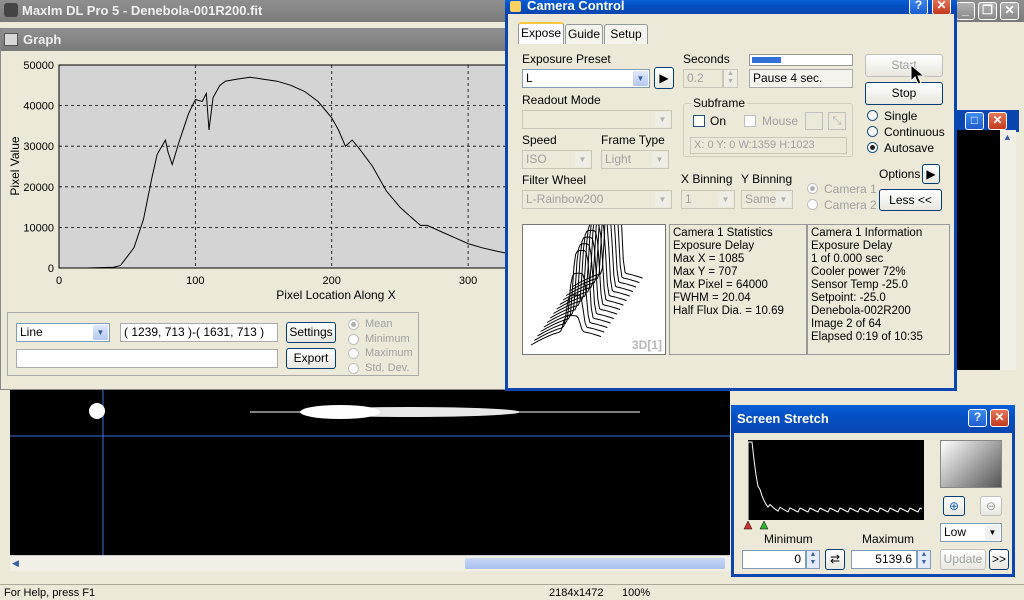 The height and width of the screenshot is (600, 1024). Describe the element at coordinates (15, 563) in the screenshot. I see `scroll-left-icon: ◀` at that location.